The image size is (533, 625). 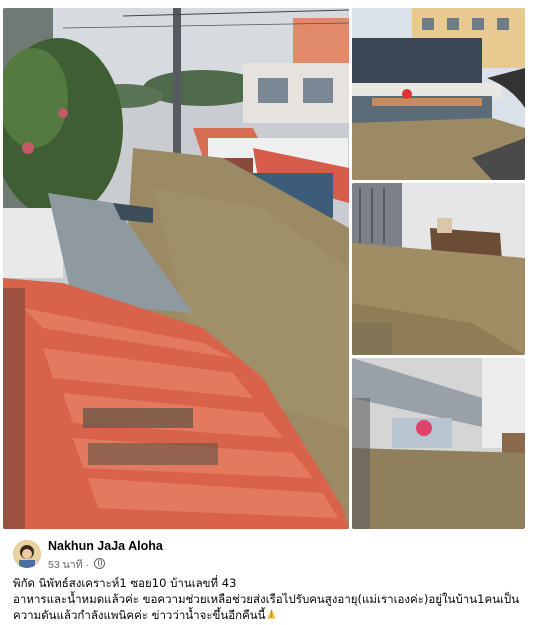 I want to click on flooded-room-photo, so click(x=438, y=269).